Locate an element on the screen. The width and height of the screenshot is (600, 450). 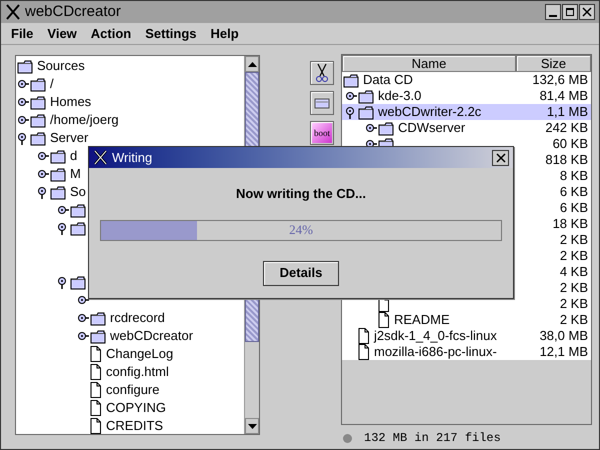
dialog-title: Writing is located at coordinates (132, 157).